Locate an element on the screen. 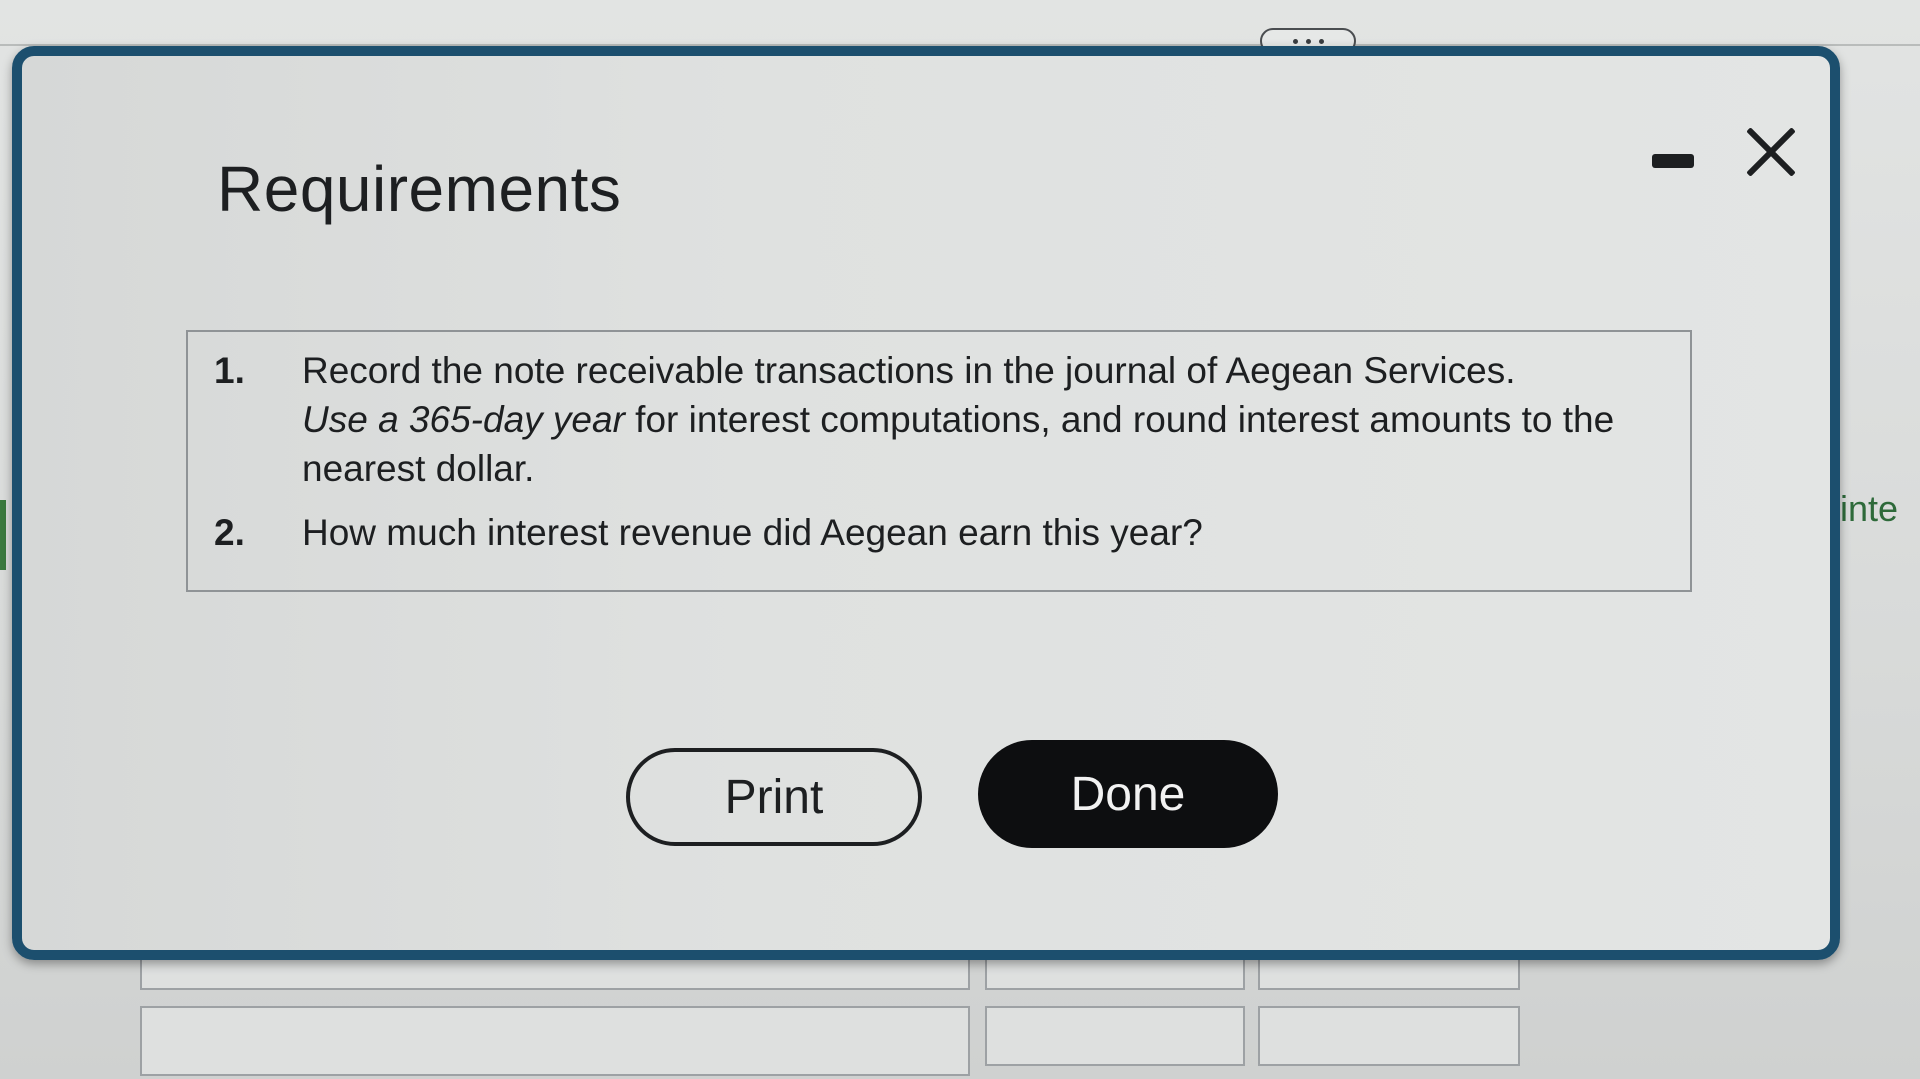  done-button: Done is located at coordinates (1128, 794).